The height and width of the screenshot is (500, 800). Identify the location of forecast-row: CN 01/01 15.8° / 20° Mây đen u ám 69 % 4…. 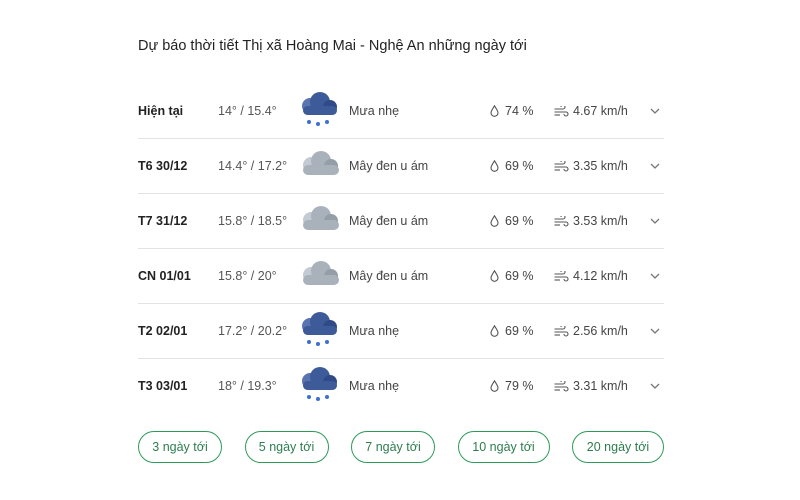
(401, 276).